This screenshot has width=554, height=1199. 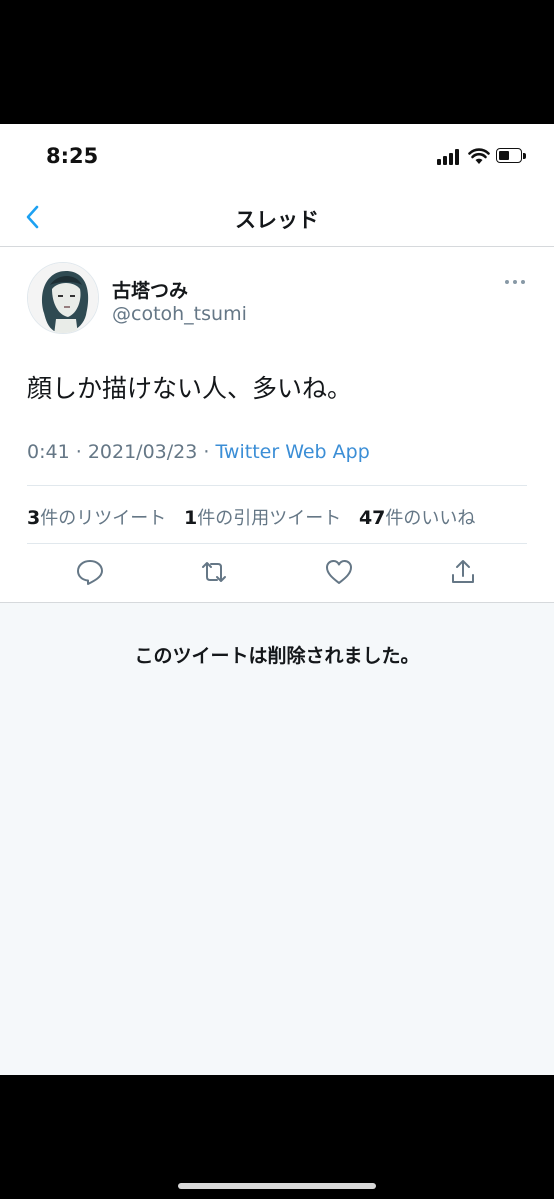 I want to click on more-icon, so click(x=515, y=282).